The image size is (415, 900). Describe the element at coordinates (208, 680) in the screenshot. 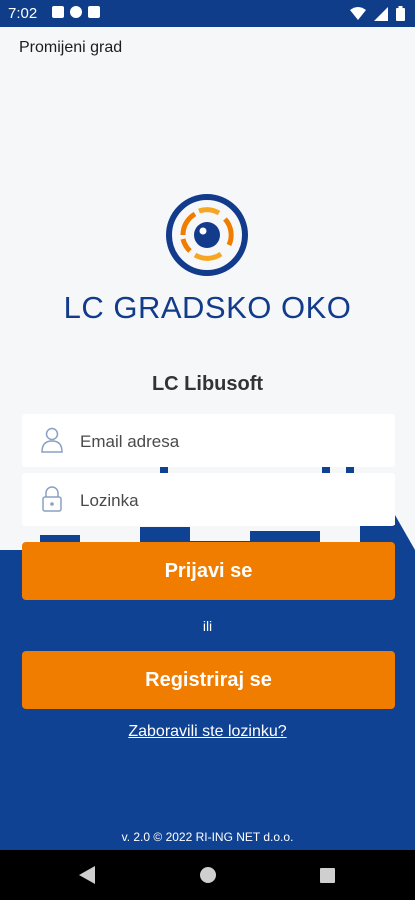

I see `register-button: Registriraj se` at that location.